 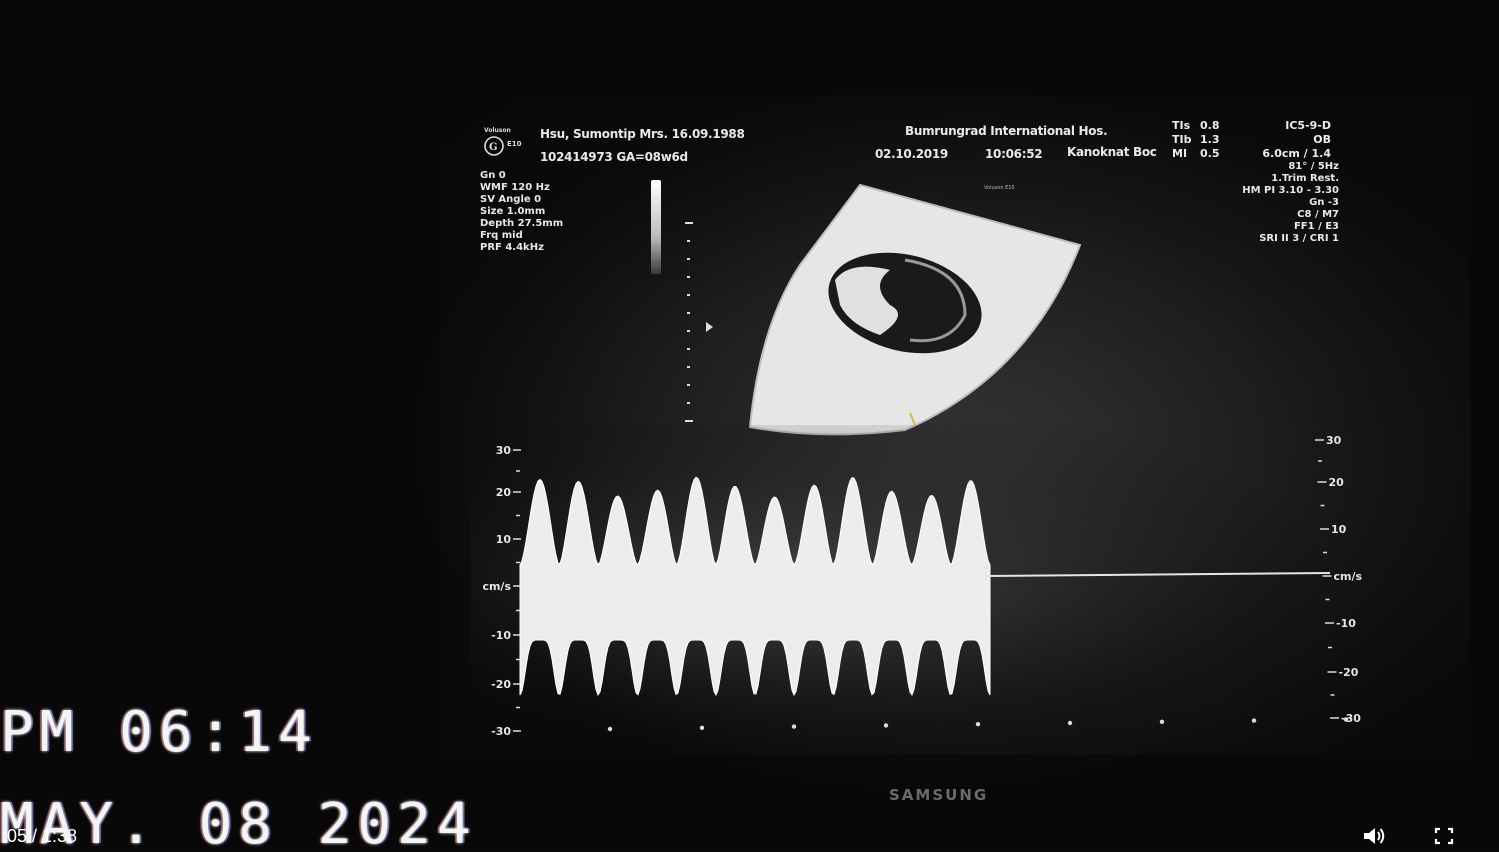 What do you see at coordinates (709, 327) in the screenshot?
I see `focus-marker` at bounding box center [709, 327].